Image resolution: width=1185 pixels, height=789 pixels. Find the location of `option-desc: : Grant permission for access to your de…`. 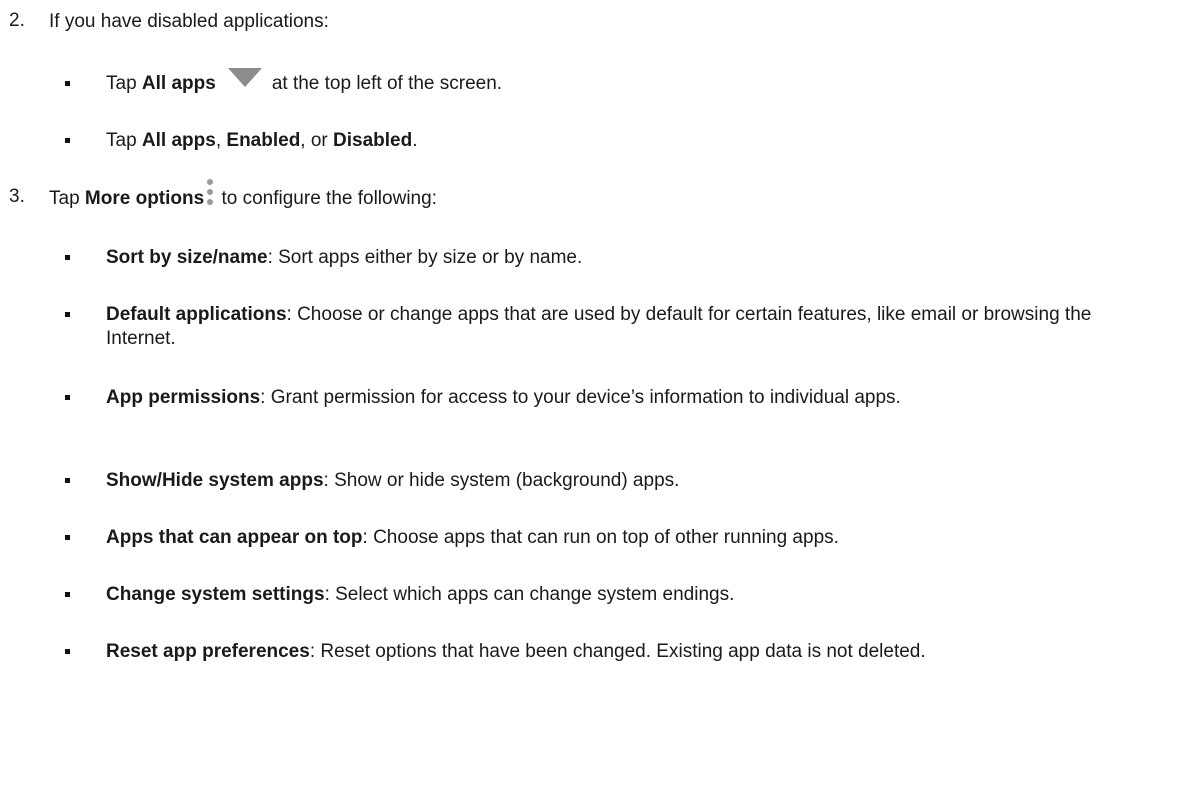

option-desc: : Grant permission for access to your de… is located at coordinates (580, 397).